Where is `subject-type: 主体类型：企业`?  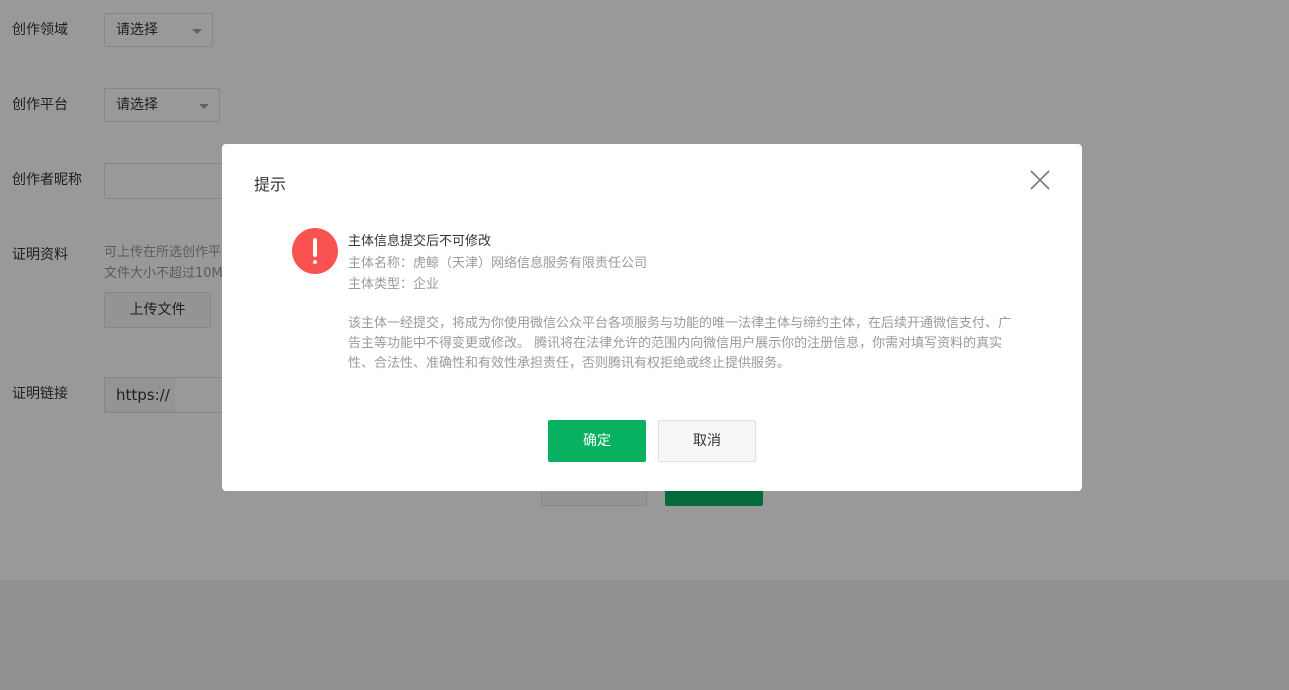
subject-type: 主体类型：企业 is located at coordinates (394, 284).